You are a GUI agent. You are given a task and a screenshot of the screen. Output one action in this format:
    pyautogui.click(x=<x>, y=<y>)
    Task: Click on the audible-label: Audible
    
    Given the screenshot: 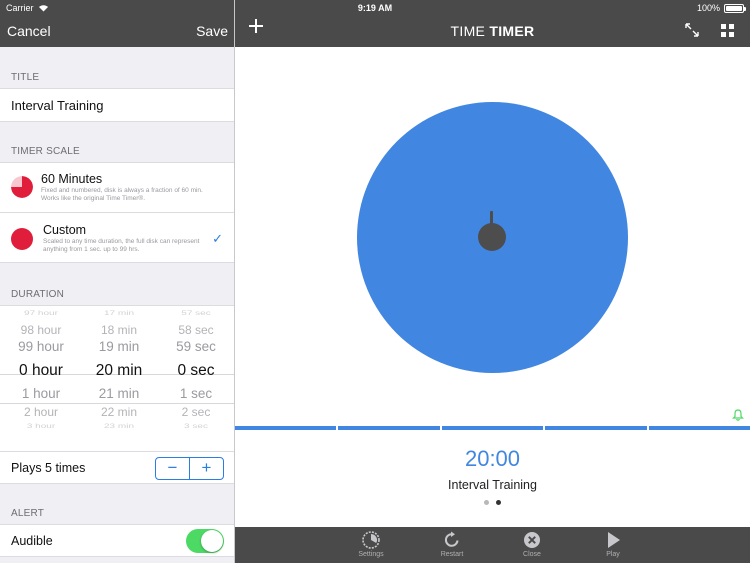 What is the action you would take?
    pyautogui.click(x=32, y=541)
    